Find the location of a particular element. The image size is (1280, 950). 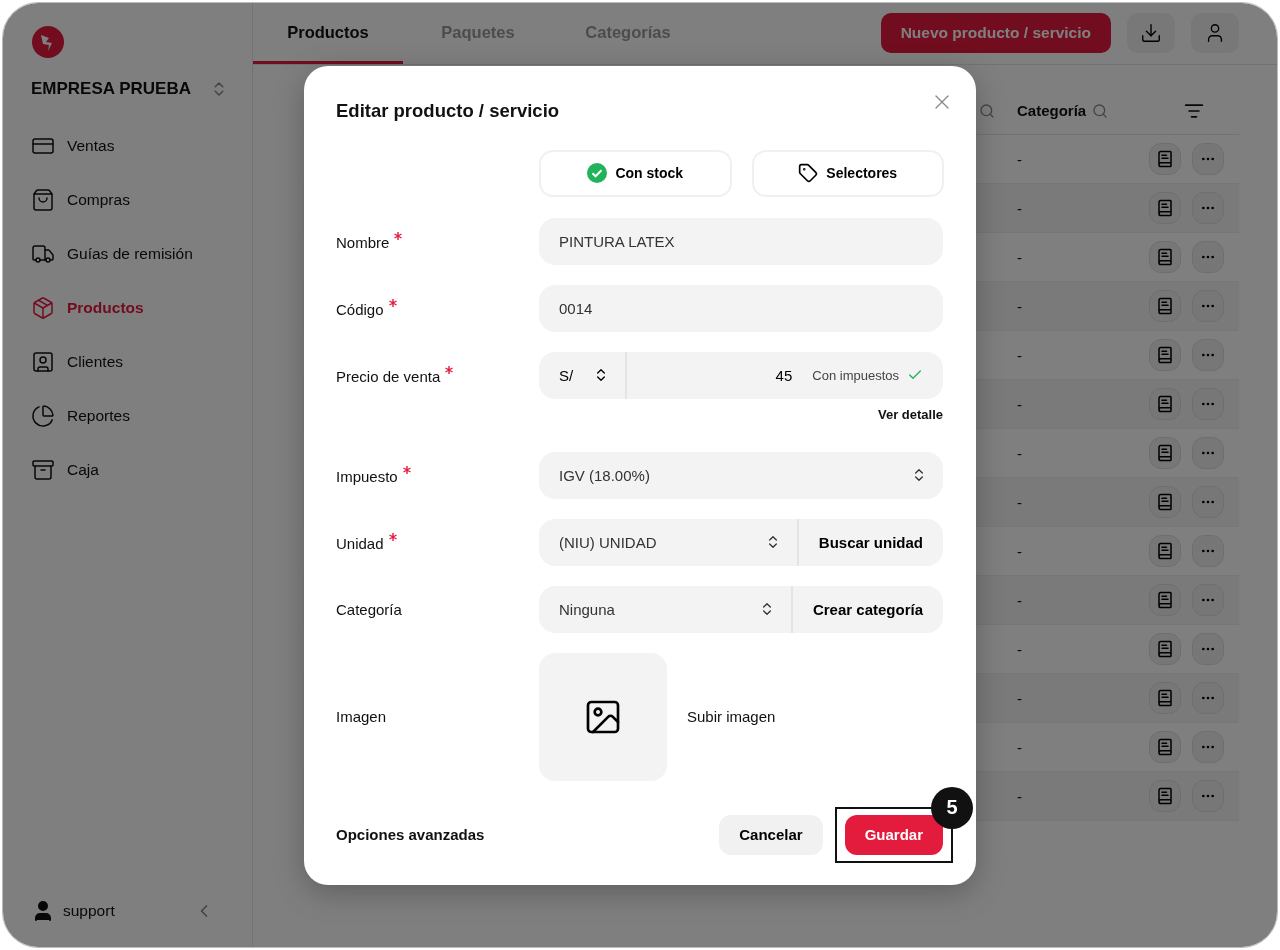

pie-chart-icon is located at coordinates (43, 416).